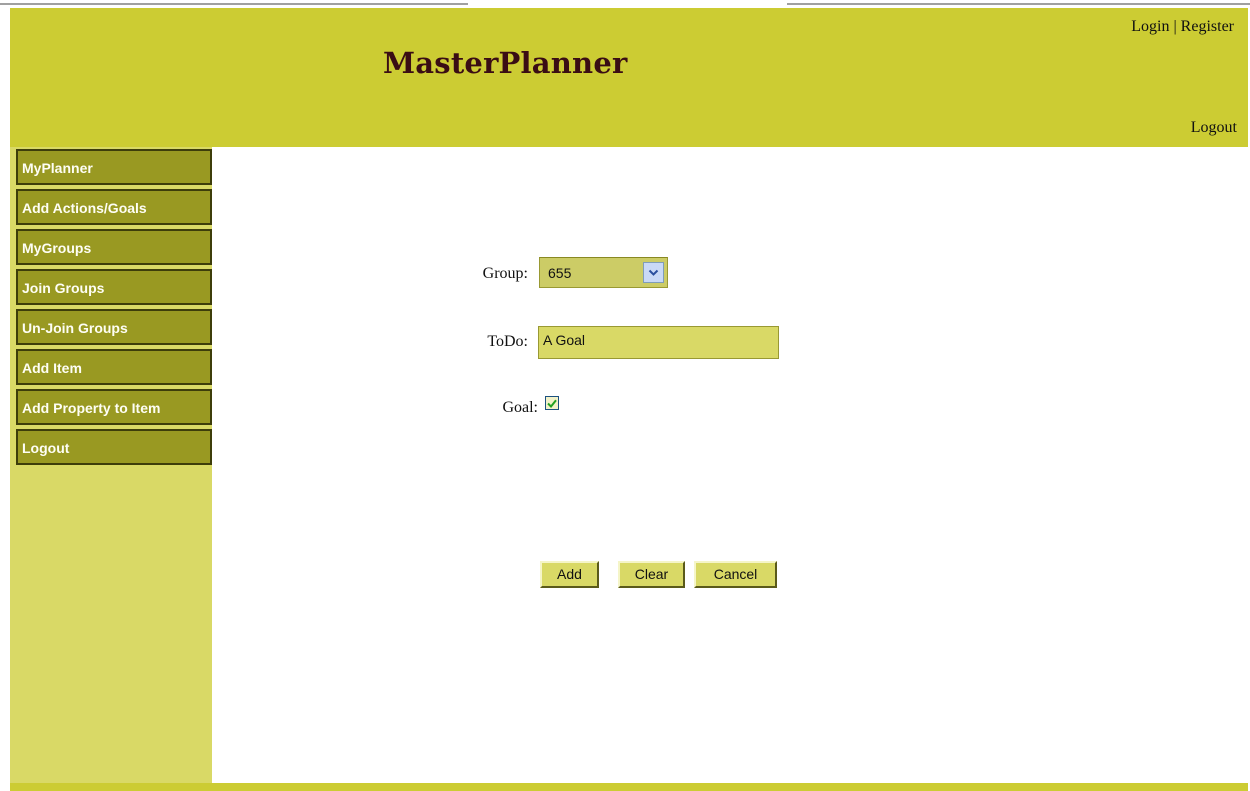 The image size is (1250, 791). What do you see at coordinates (114, 327) in the screenshot?
I see `sidebar-item-unjoin-groups: Un-Join Groups` at bounding box center [114, 327].